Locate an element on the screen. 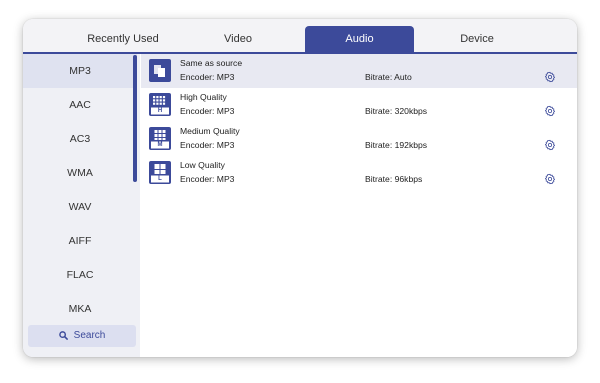 The image size is (600, 383). search-label: Search is located at coordinates (89, 335).